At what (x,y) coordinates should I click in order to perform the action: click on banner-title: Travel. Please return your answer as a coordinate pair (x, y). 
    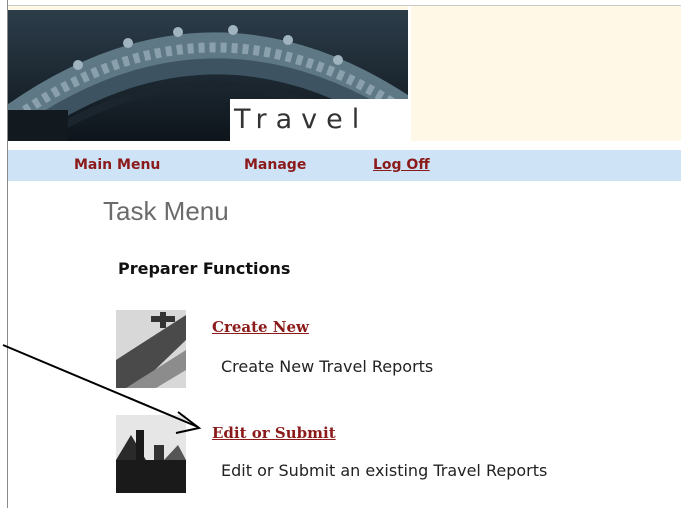
    Looking at the image, I should click on (319, 120).